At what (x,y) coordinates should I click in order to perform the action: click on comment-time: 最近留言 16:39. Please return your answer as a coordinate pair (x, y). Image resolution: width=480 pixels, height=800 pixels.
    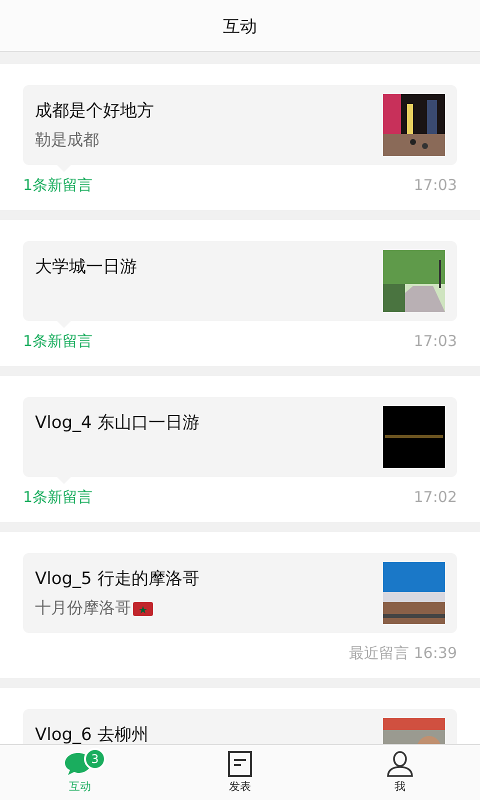
    Looking at the image, I should click on (403, 653).